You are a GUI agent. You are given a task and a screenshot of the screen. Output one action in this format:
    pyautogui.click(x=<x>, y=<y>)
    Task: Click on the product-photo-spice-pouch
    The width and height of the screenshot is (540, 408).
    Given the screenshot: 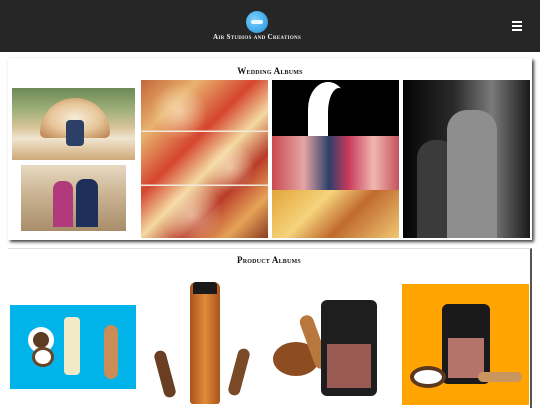 What is the action you would take?
    pyautogui.click(x=334, y=349)
    